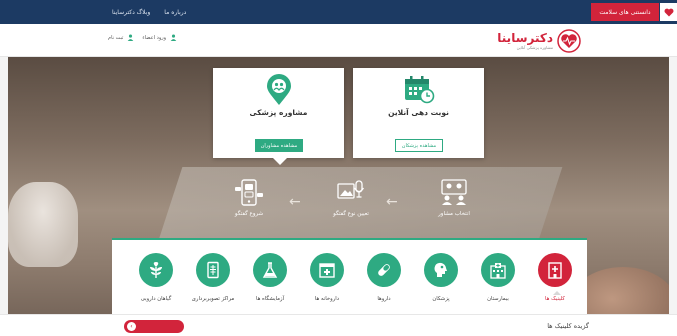  What do you see at coordinates (213, 299) in the screenshot?
I see `category-label: مراکز تصویربرداری` at bounding box center [213, 299].